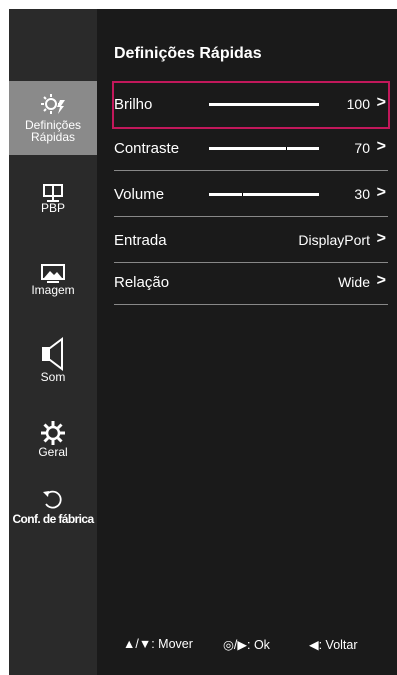  I want to click on setting-row-contrast: Contraste 70 >, so click(251, 149).